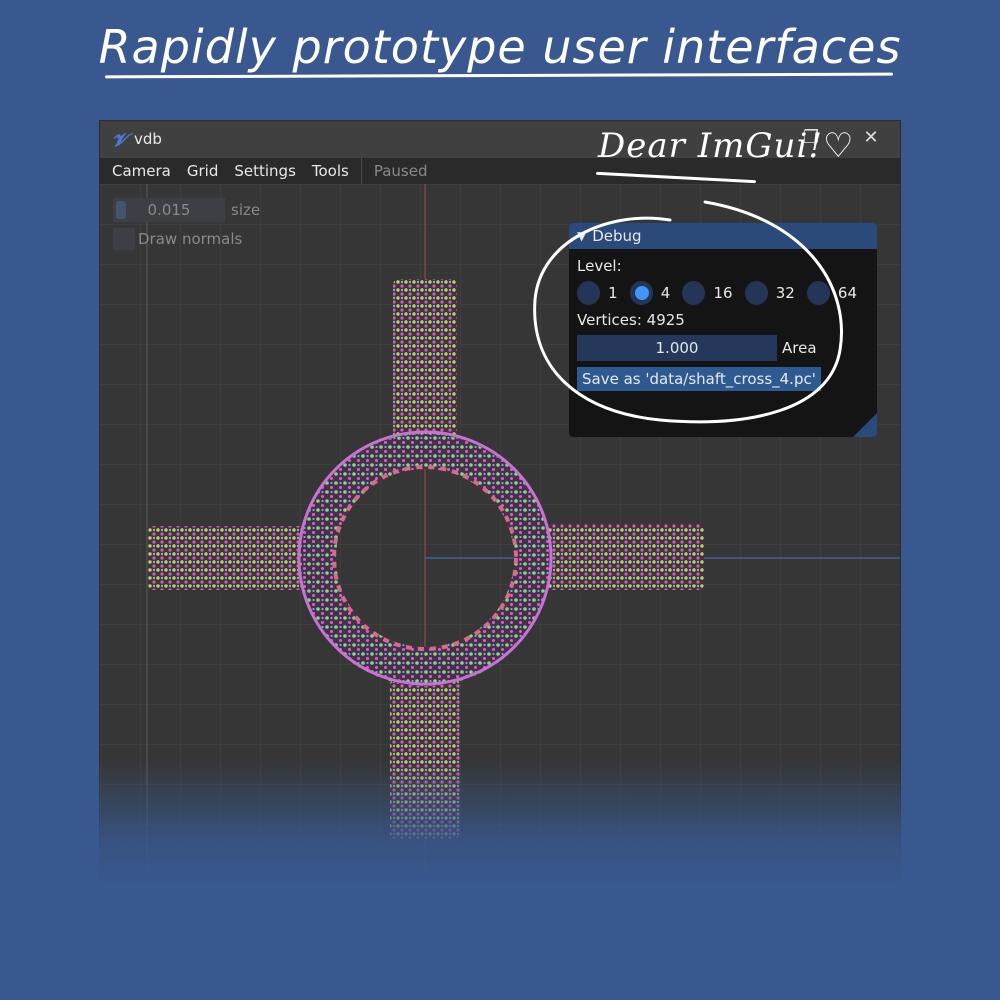  What do you see at coordinates (148, 139) in the screenshot?
I see `window-title: vdb` at bounding box center [148, 139].